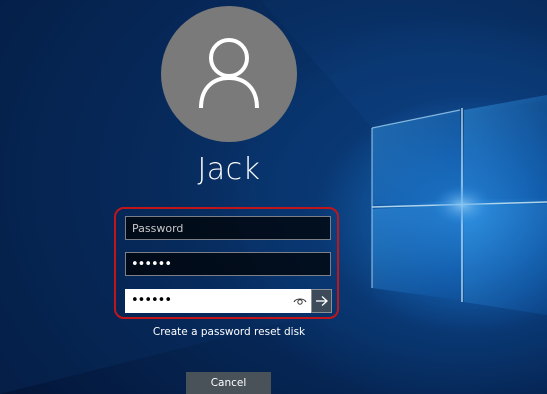 This screenshot has height=394, width=547. I want to click on person-icon, so click(229, 73).